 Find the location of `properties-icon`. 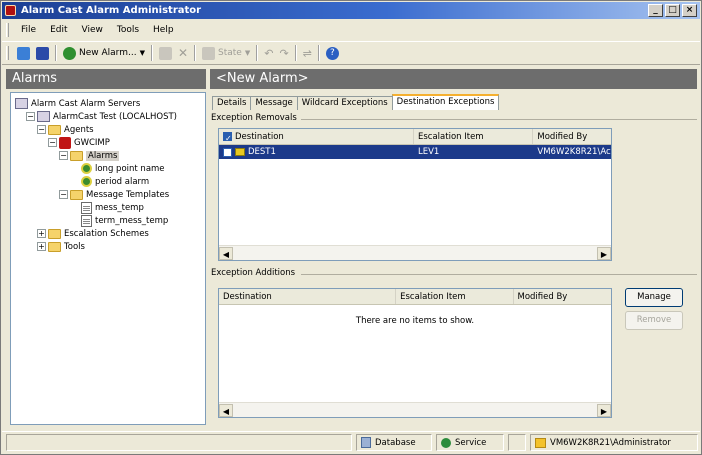

properties-icon is located at coordinates (165, 53).